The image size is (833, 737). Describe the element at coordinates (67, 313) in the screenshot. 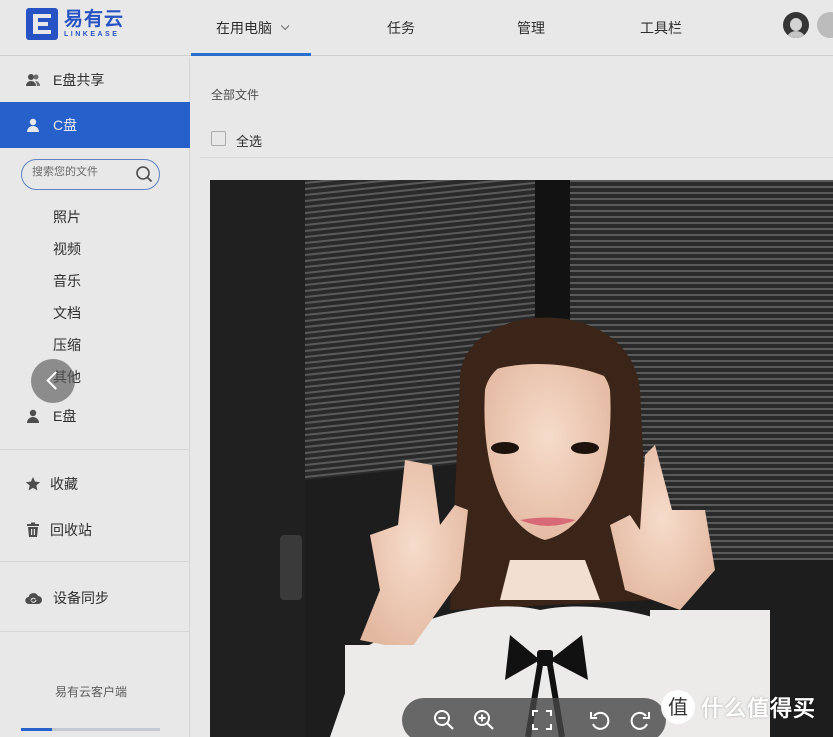

I see `sidebar-category-documents: 文档` at that location.